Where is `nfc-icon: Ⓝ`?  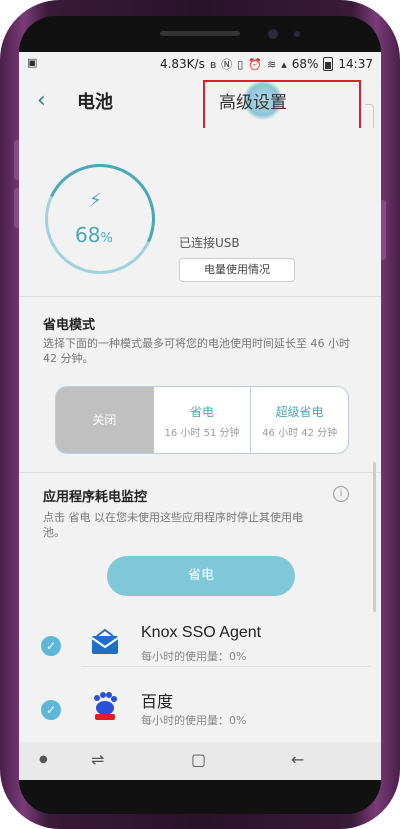 nfc-icon: Ⓝ is located at coordinates (227, 64).